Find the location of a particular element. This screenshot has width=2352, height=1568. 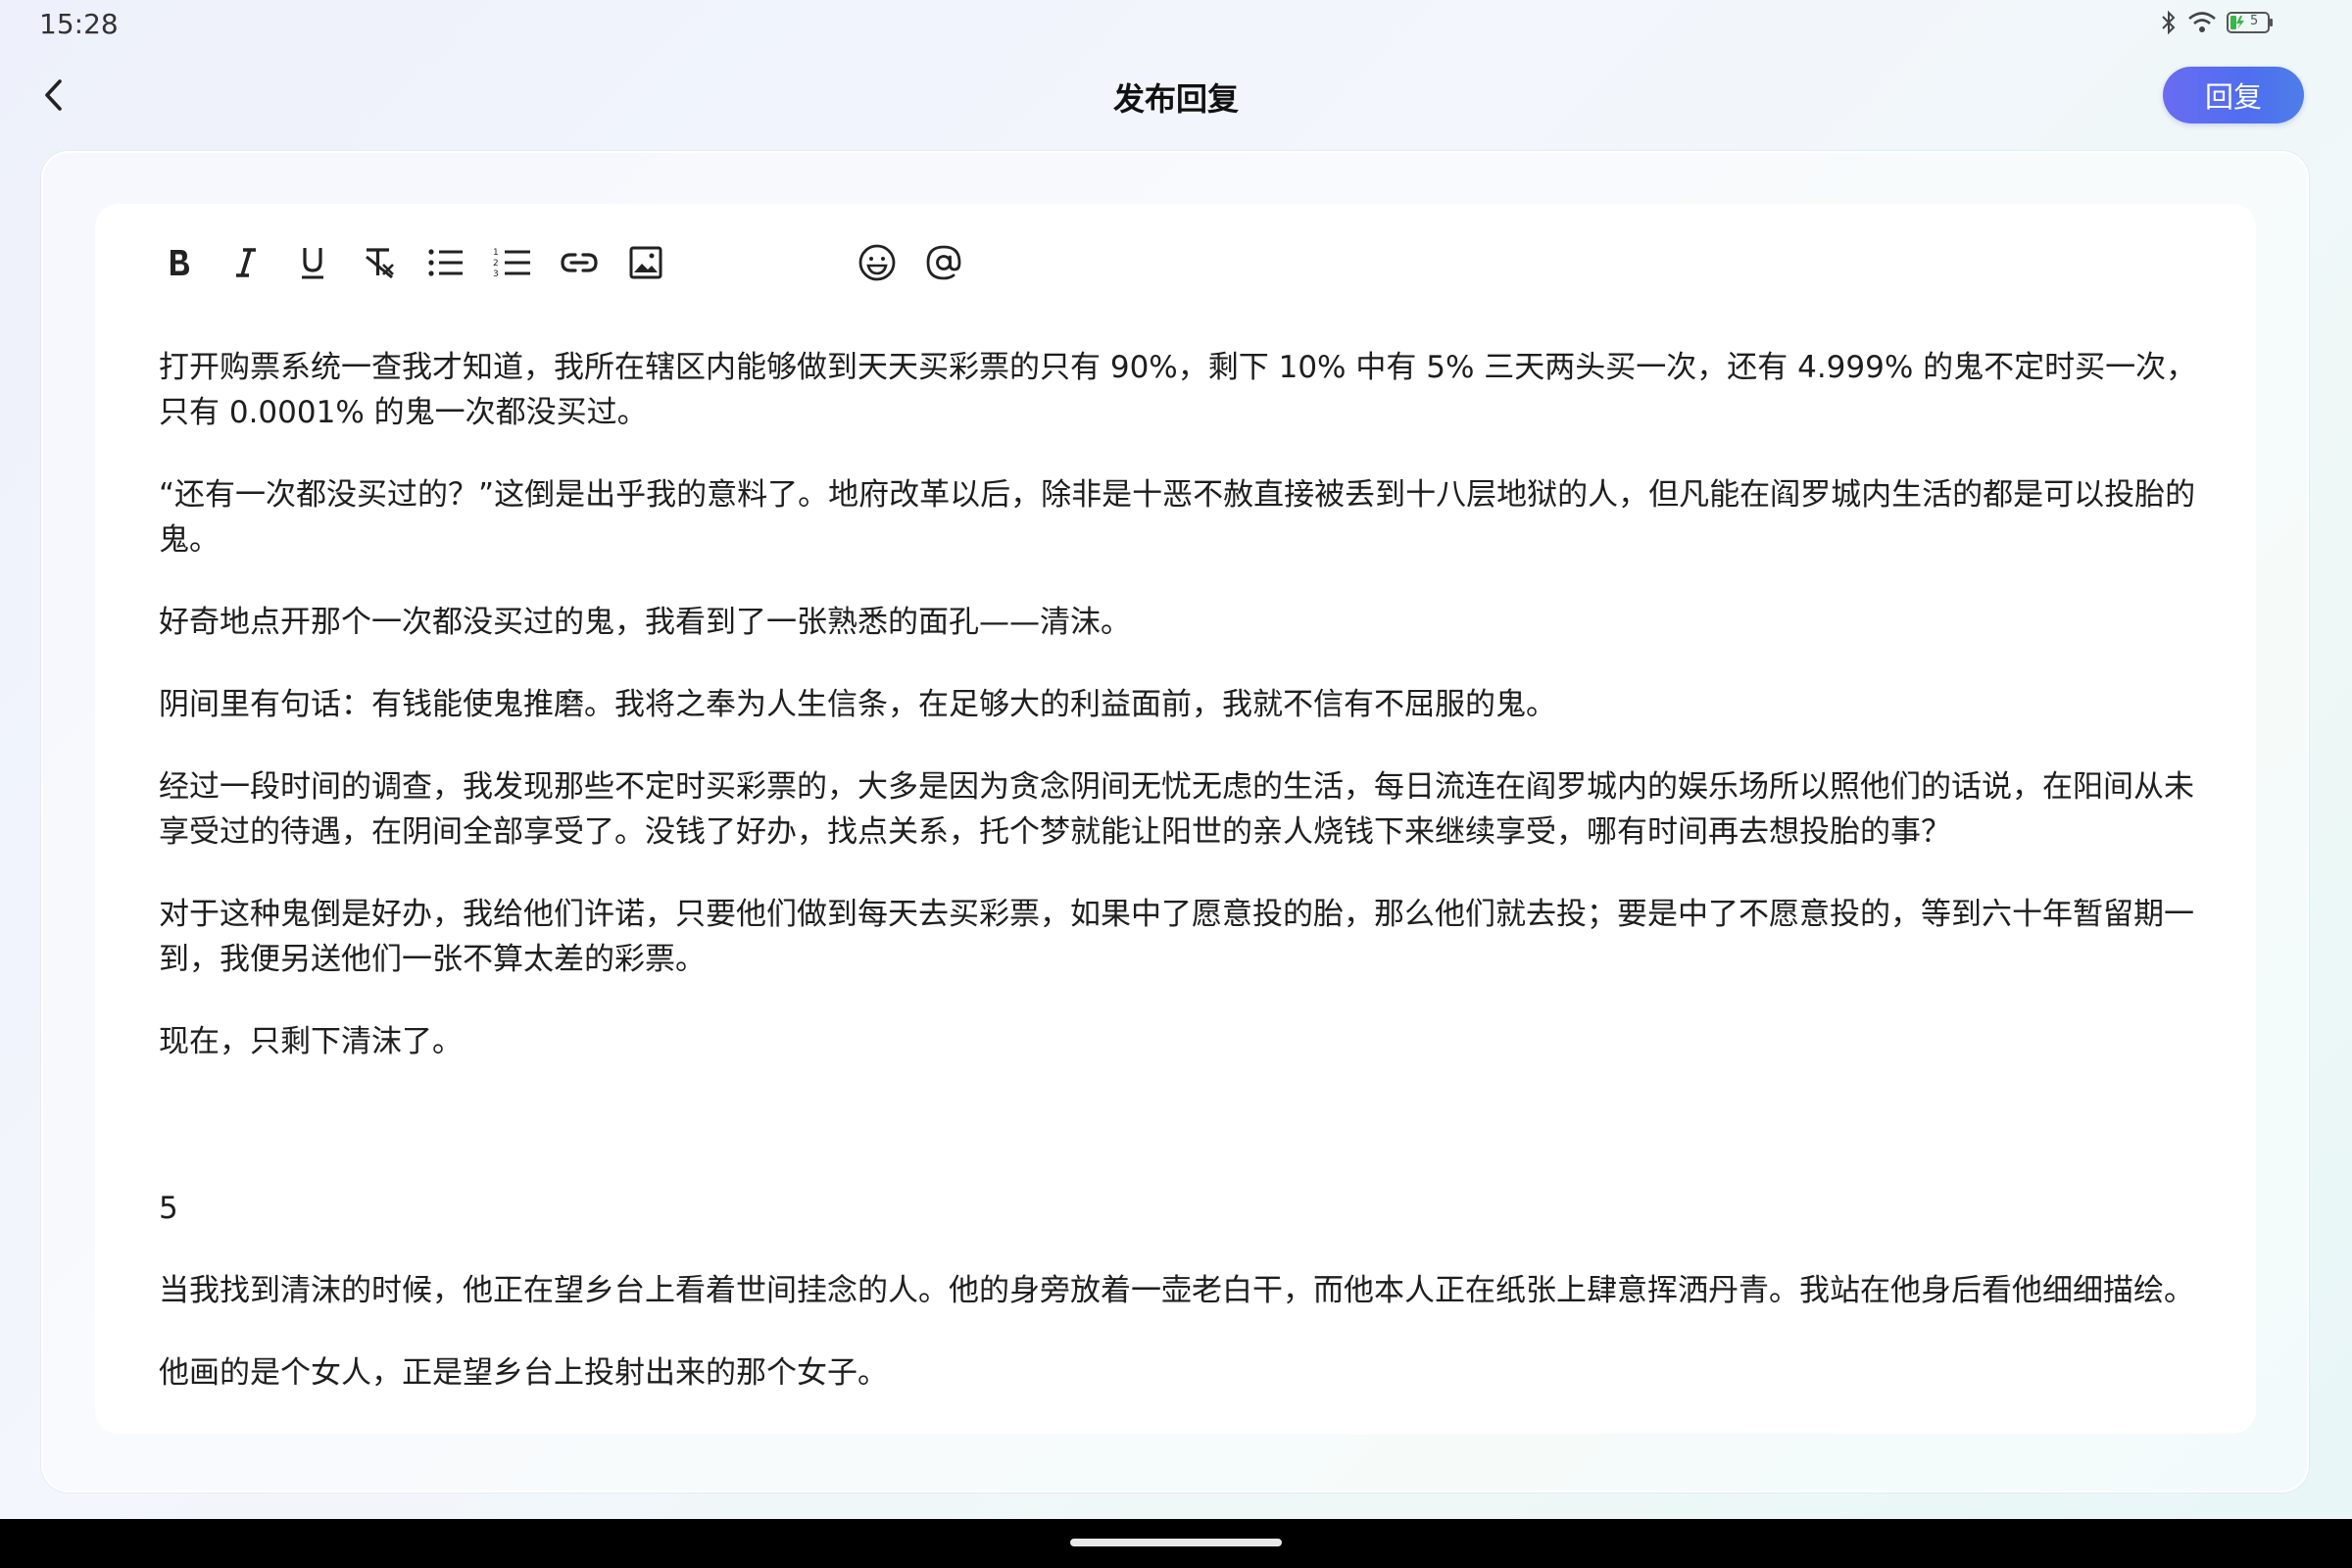

formatting-toolbar: 123 is located at coordinates (569, 262).